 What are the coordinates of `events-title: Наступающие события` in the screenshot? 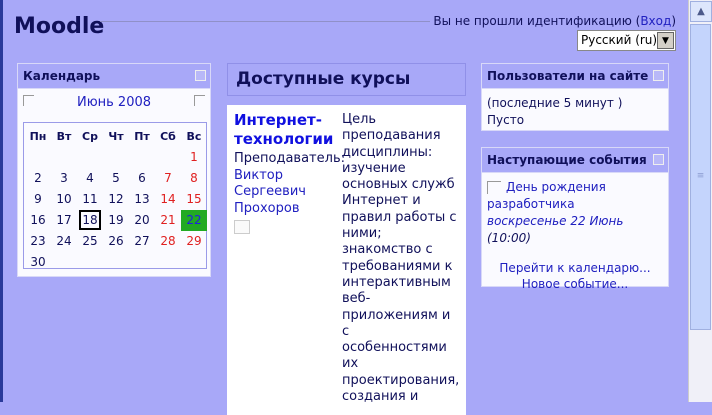 It's located at (567, 160).